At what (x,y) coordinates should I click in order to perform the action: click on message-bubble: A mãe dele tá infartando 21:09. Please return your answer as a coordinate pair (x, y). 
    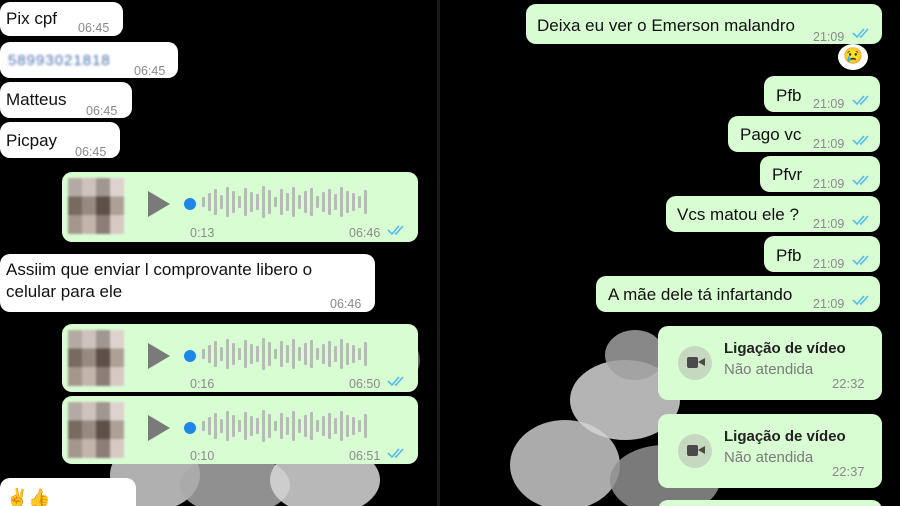
    Looking at the image, I should click on (738, 294).